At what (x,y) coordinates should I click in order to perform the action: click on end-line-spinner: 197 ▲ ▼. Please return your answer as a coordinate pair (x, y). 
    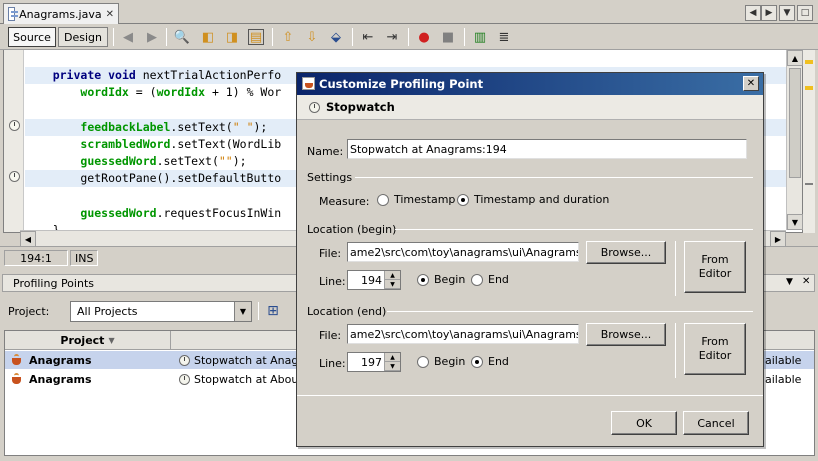
    Looking at the image, I should click on (374, 362).